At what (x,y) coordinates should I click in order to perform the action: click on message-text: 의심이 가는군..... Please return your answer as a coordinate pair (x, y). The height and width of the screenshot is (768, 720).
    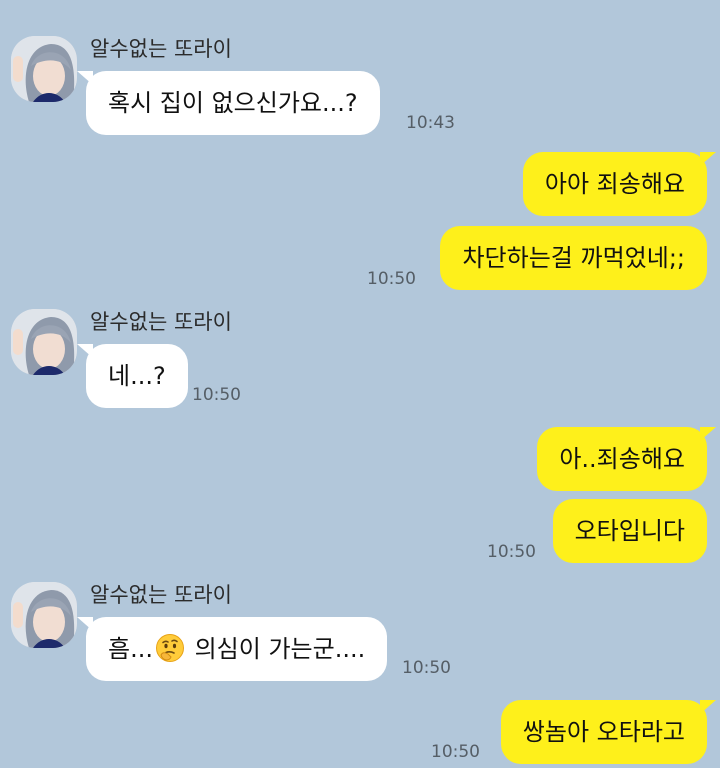
    Looking at the image, I should click on (276, 649).